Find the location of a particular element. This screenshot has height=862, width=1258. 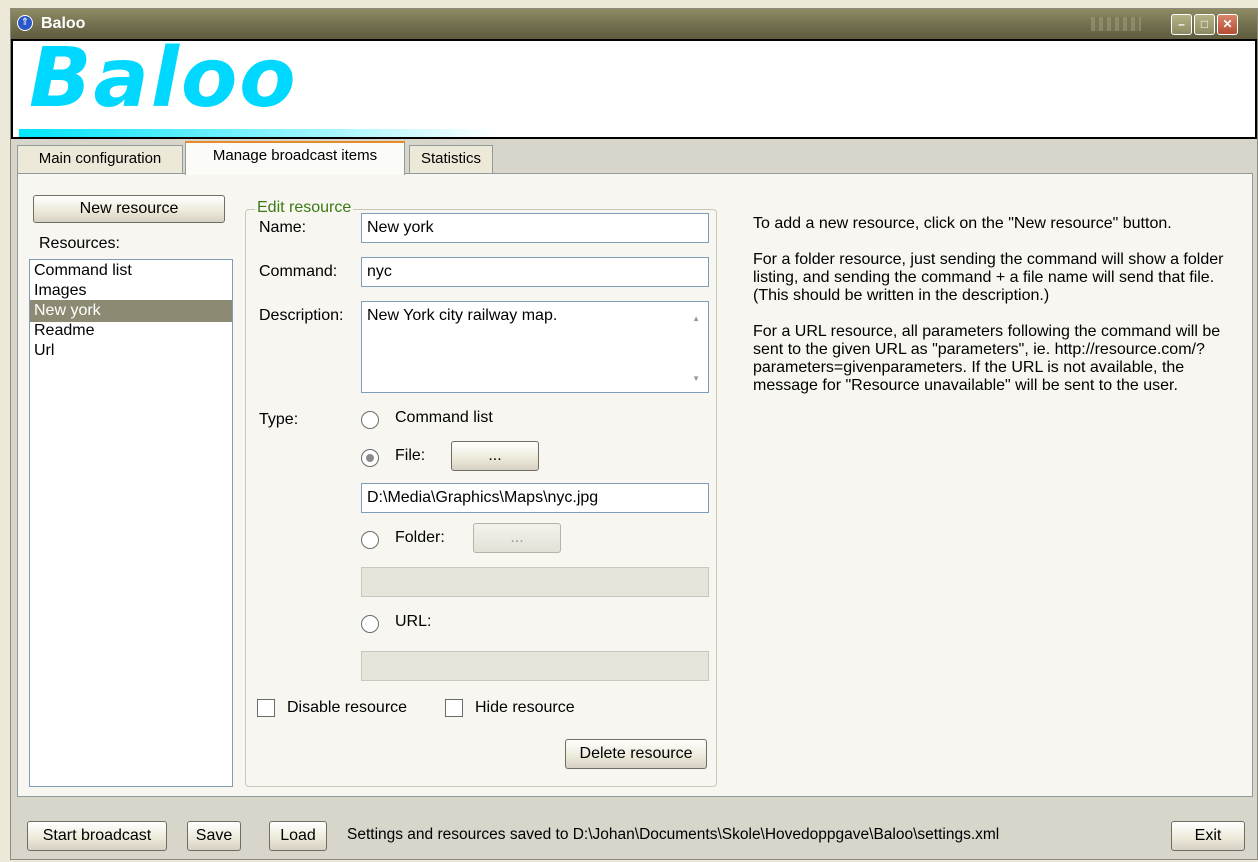

type-file-label: File: is located at coordinates (410, 455).